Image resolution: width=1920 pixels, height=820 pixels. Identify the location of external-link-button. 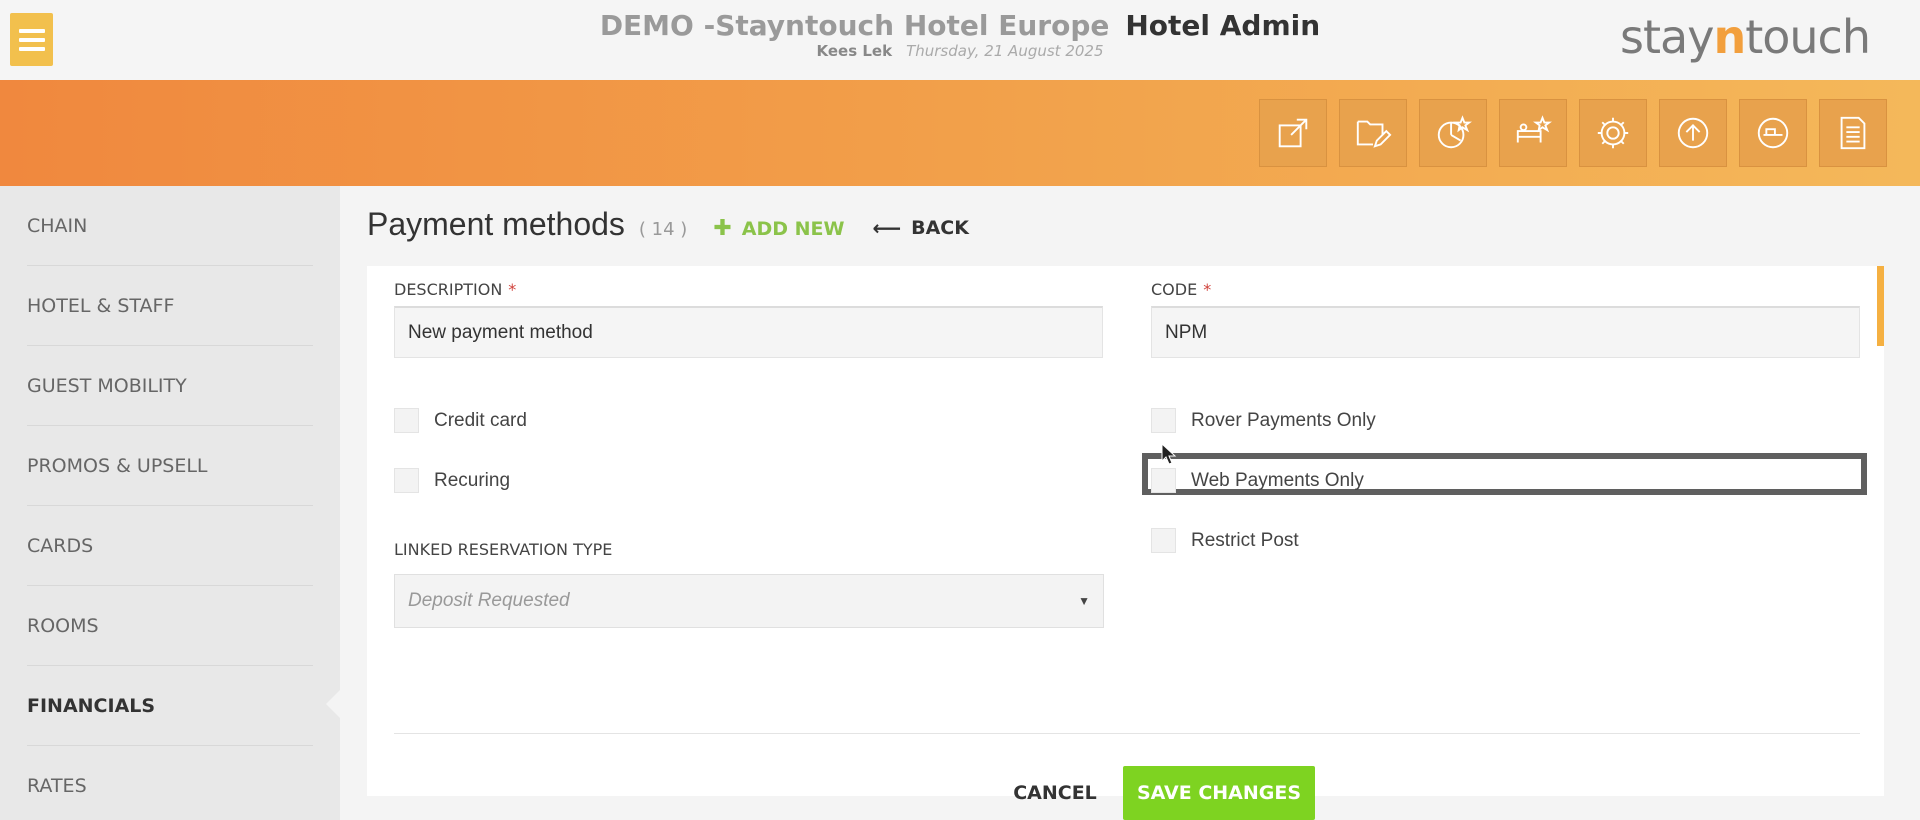
(1293, 133).